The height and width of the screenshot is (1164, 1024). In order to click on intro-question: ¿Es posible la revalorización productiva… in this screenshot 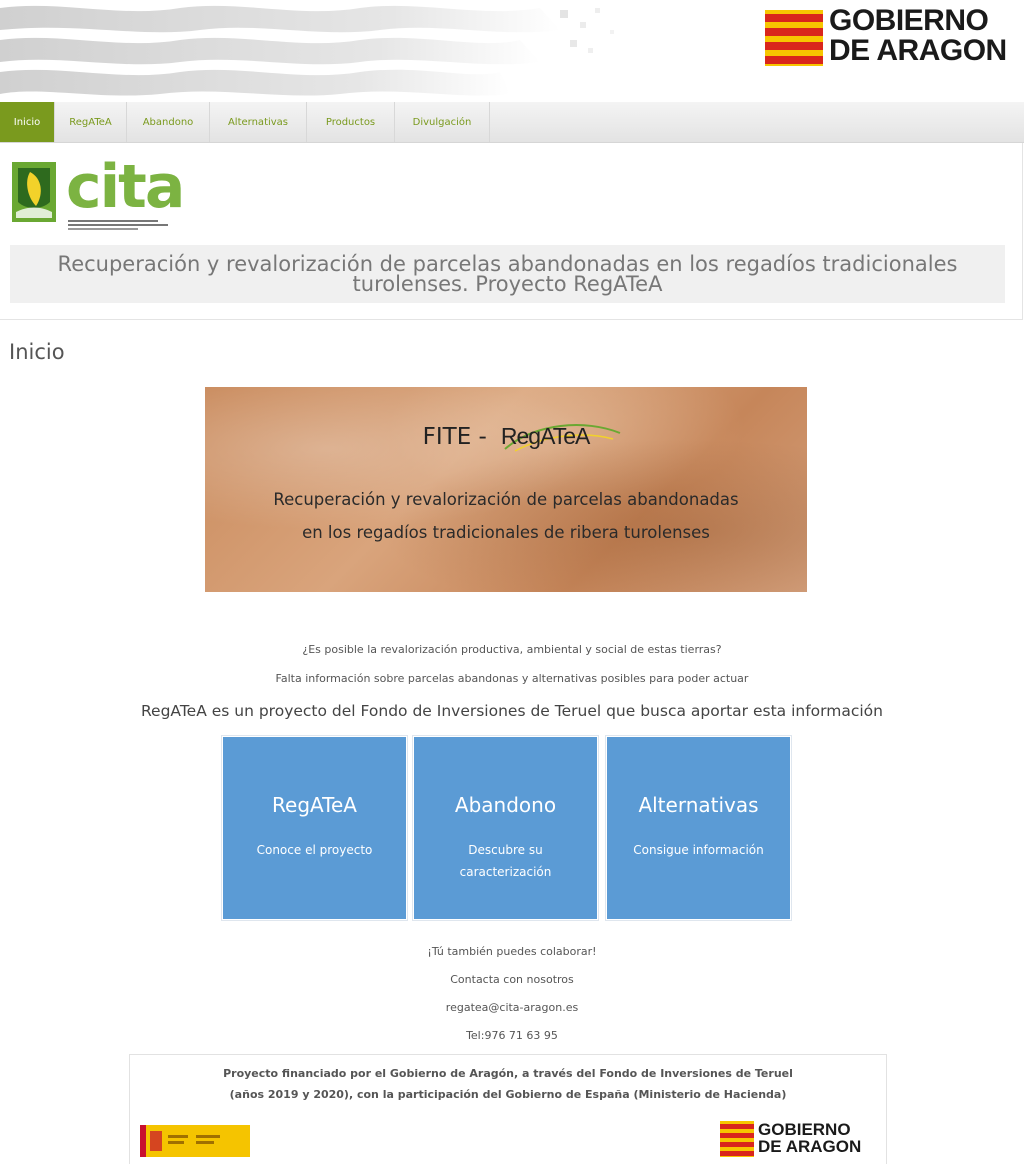, I will do `click(512, 649)`.